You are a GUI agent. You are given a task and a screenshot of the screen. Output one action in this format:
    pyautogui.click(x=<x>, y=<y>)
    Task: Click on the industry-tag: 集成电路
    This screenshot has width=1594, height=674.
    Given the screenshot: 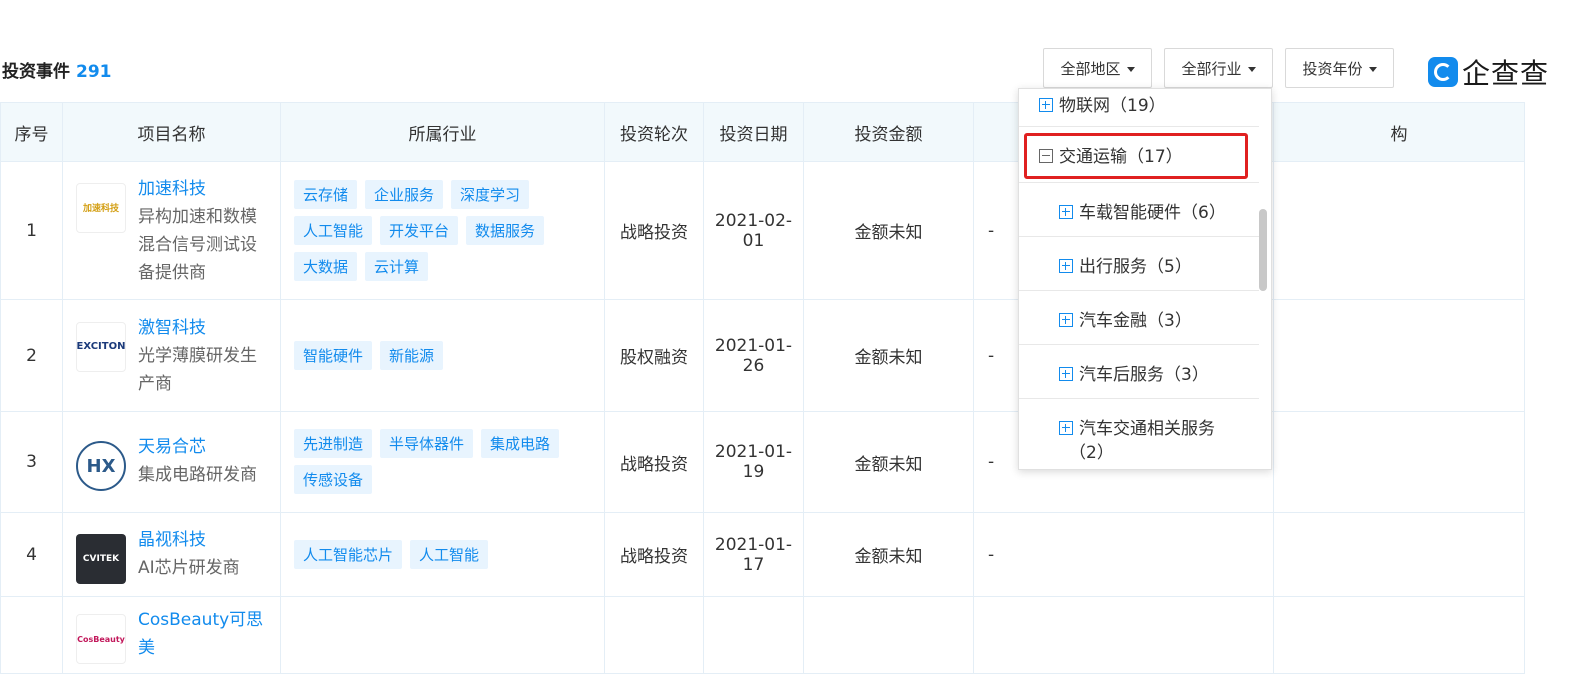 What is the action you would take?
    pyautogui.click(x=520, y=443)
    